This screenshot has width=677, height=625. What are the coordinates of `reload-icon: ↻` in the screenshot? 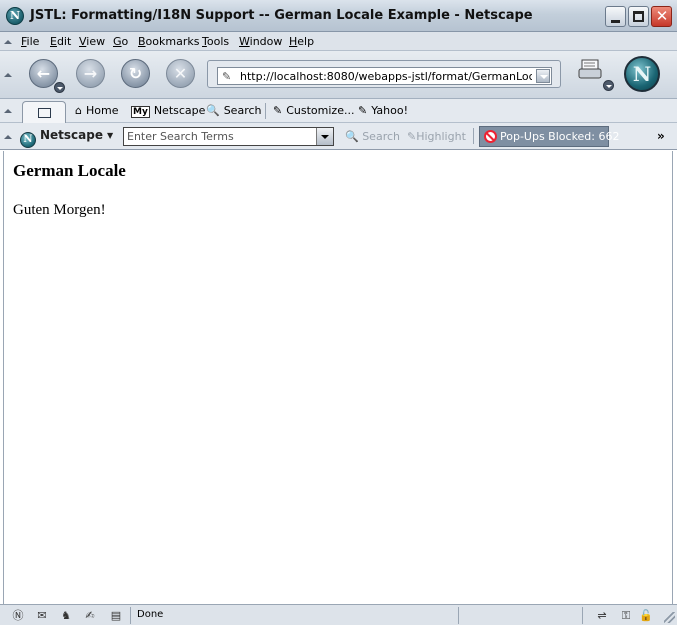 It's located at (135, 73).